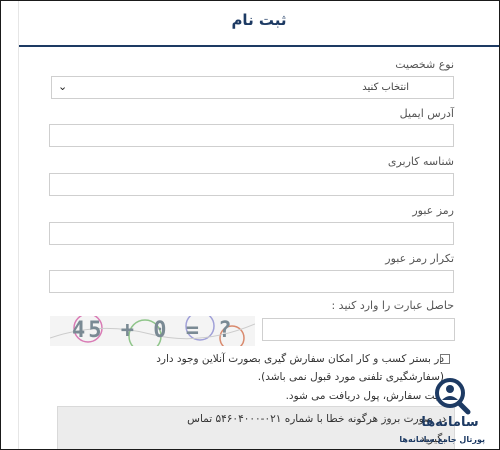 The height and width of the screenshot is (450, 500). Describe the element at coordinates (259, 20) in the screenshot. I see `page-title: ثبت نام` at that location.